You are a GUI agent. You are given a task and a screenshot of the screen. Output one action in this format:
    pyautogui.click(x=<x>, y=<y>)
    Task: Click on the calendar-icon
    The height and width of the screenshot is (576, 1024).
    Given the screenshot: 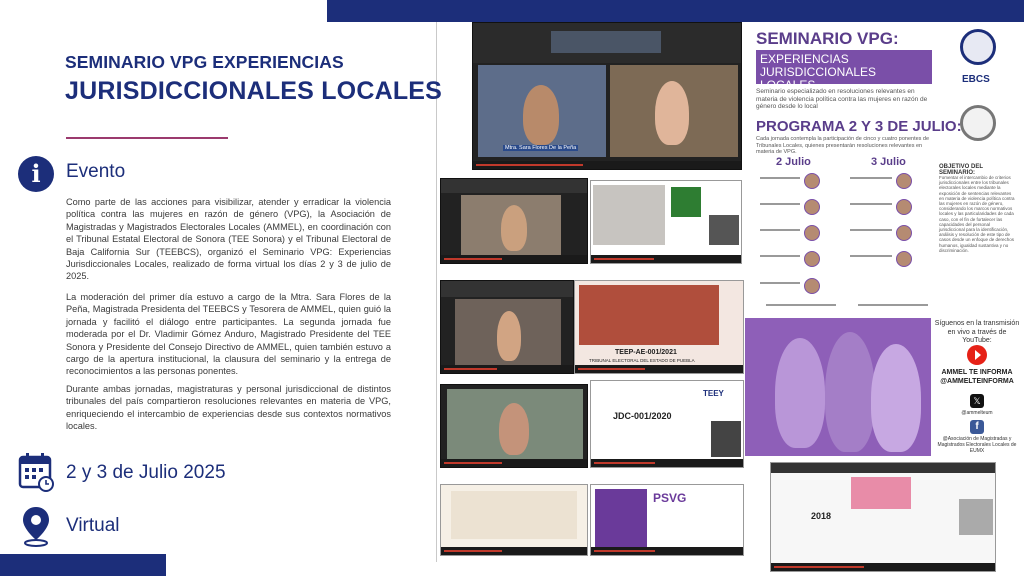 What is the action you would take?
    pyautogui.click(x=36, y=472)
    